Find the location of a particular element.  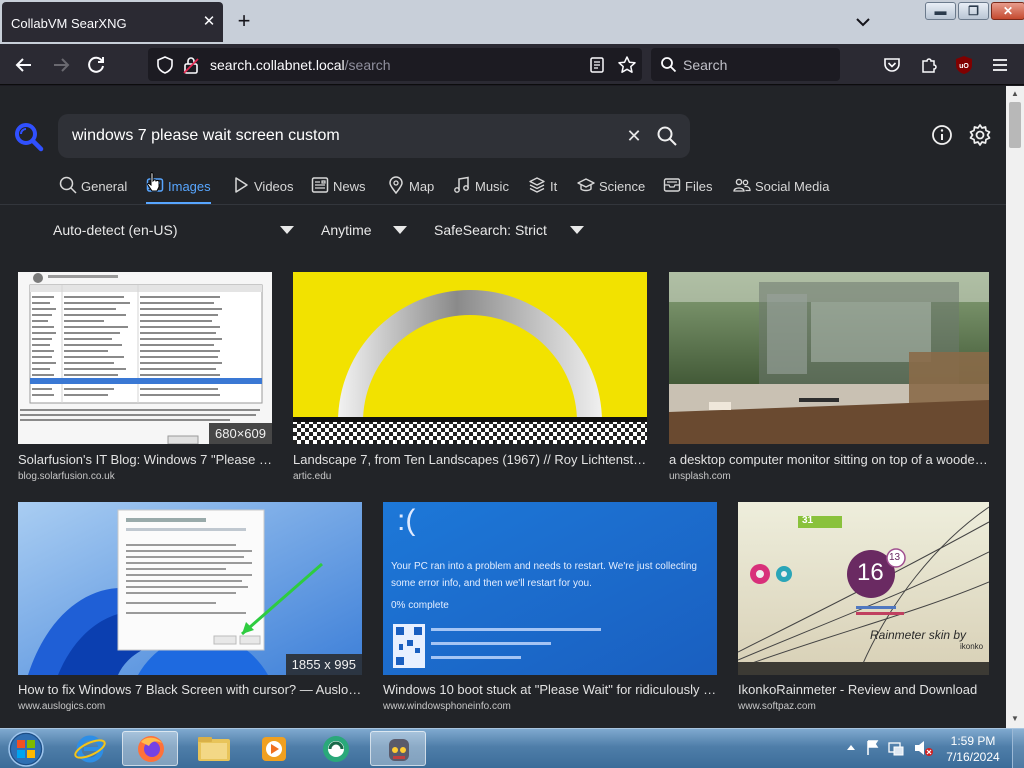

result-thumbnail: 31 16 13 Rainmeter skin by ikonko is located at coordinates (863, 588).